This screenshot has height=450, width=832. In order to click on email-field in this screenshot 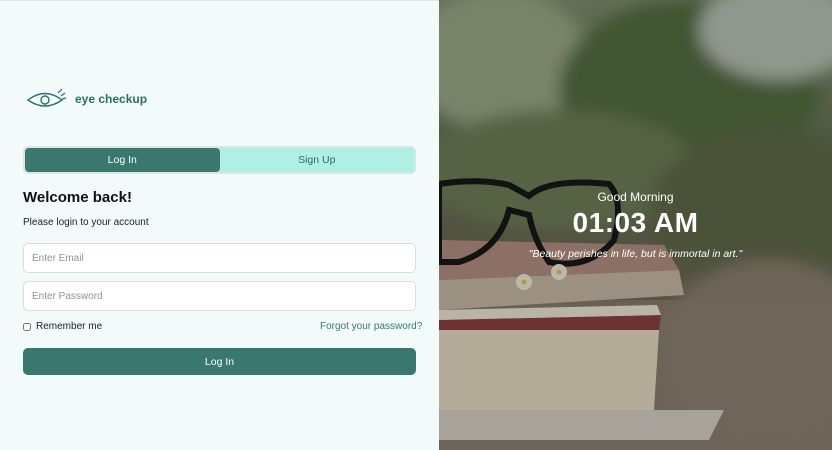, I will do `click(219, 258)`.